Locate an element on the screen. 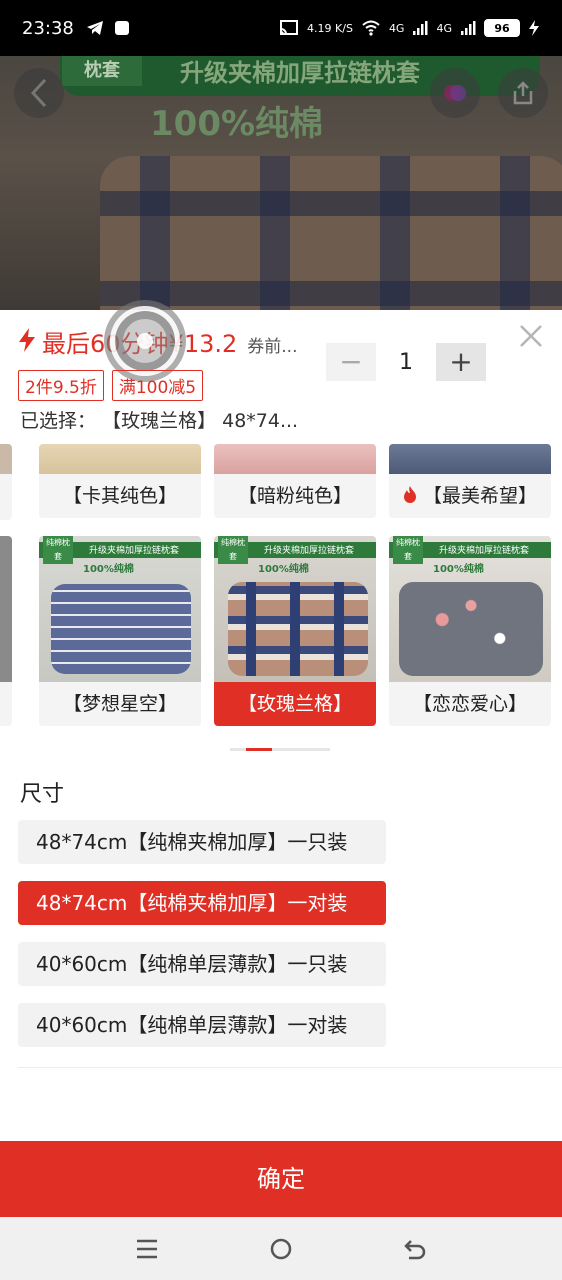 The height and width of the screenshot is (1280, 562). share-icon is located at coordinates (523, 93).